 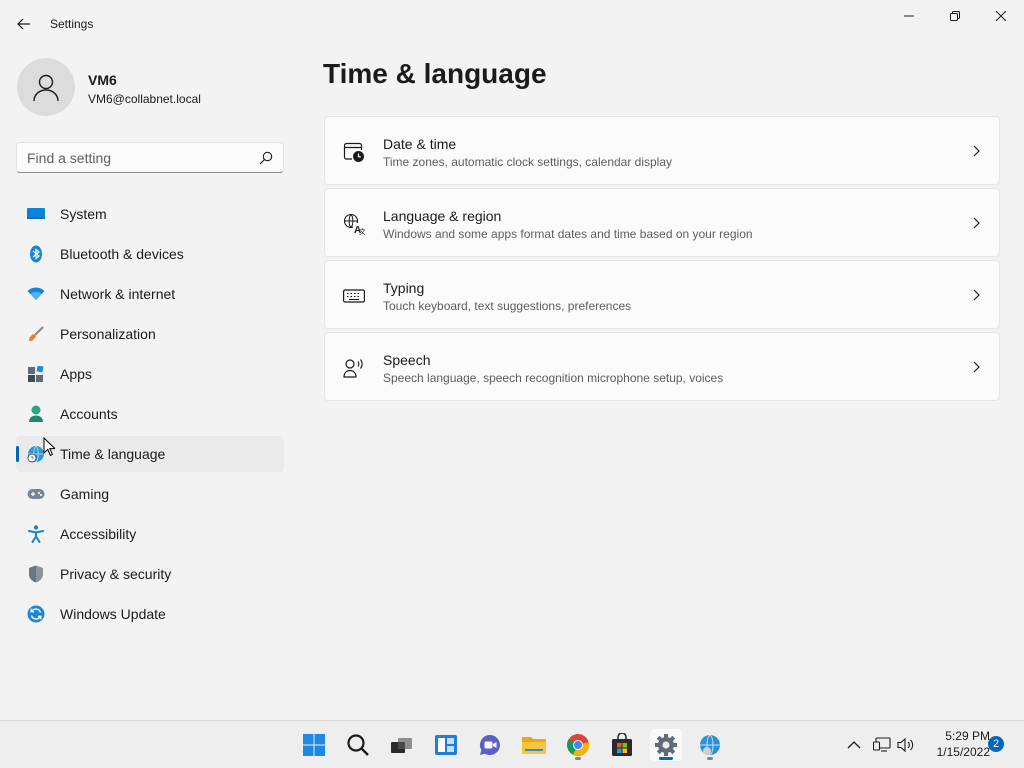 What do you see at coordinates (967, 736) in the screenshot?
I see `clock-time: 5:29 PM` at bounding box center [967, 736].